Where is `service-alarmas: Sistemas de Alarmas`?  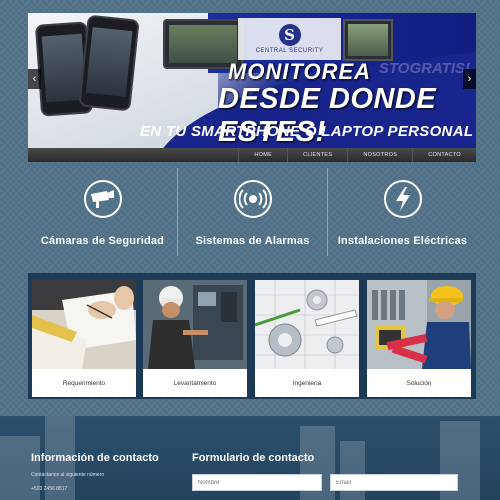
service-alarmas: Sistemas de Alarmas is located at coordinates (252, 212).